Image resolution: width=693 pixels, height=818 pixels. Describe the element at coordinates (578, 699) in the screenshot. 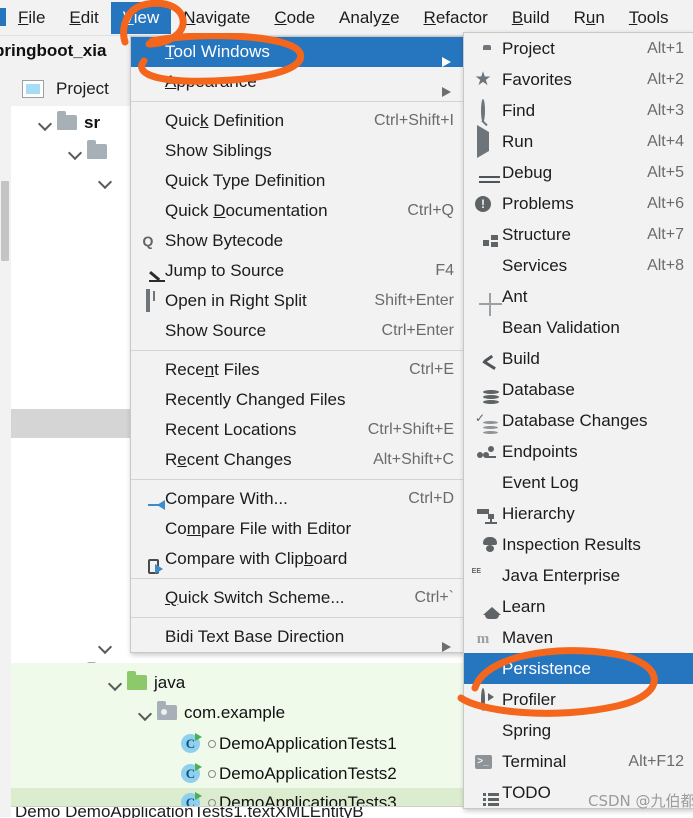

I see `tool-window-item-profiler: Profiler` at that location.